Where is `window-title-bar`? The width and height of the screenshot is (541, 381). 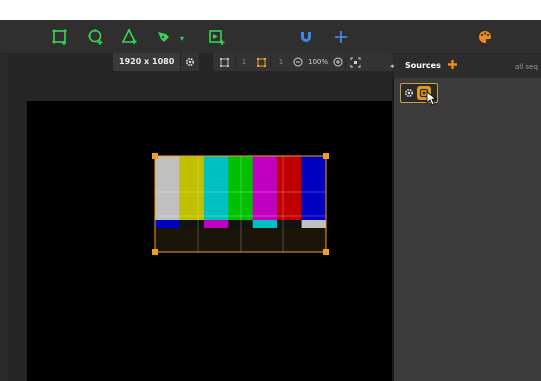
window-title-bar is located at coordinates (270, 10).